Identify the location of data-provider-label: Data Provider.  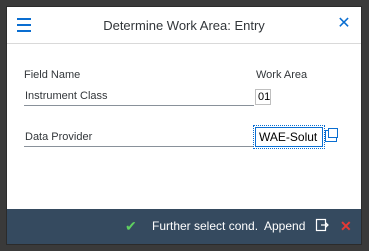
(139, 137).